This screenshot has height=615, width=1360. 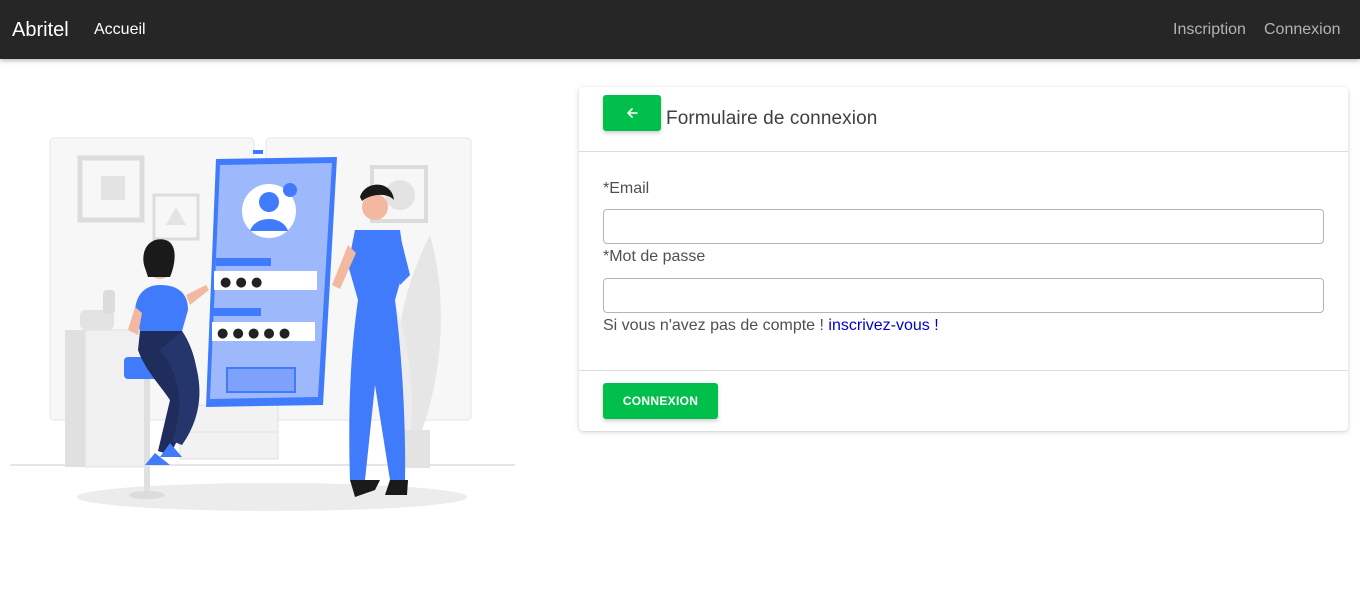 What do you see at coordinates (120, 30) in the screenshot?
I see `nav-link-home: Accueil` at bounding box center [120, 30].